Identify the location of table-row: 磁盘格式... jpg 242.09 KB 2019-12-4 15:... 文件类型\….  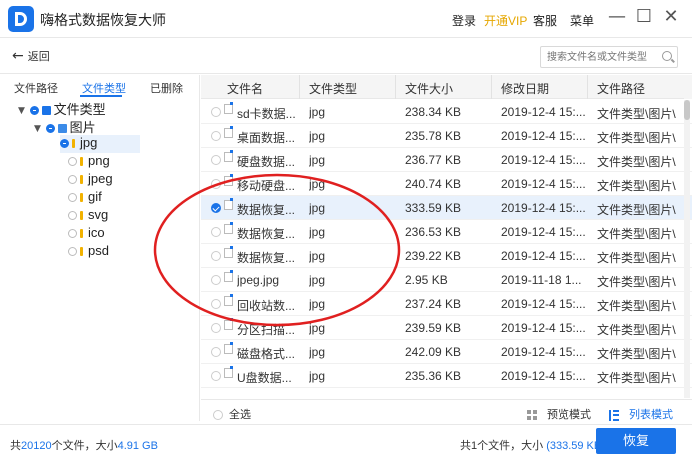
(446, 352).